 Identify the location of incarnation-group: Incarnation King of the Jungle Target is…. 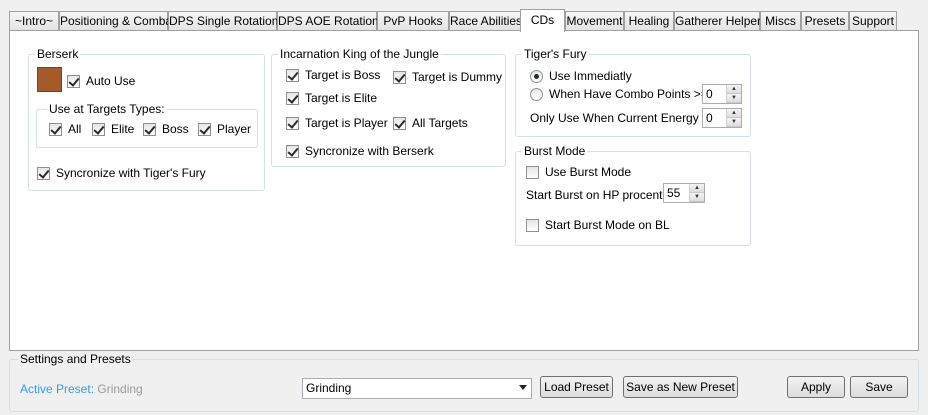
(388, 107).